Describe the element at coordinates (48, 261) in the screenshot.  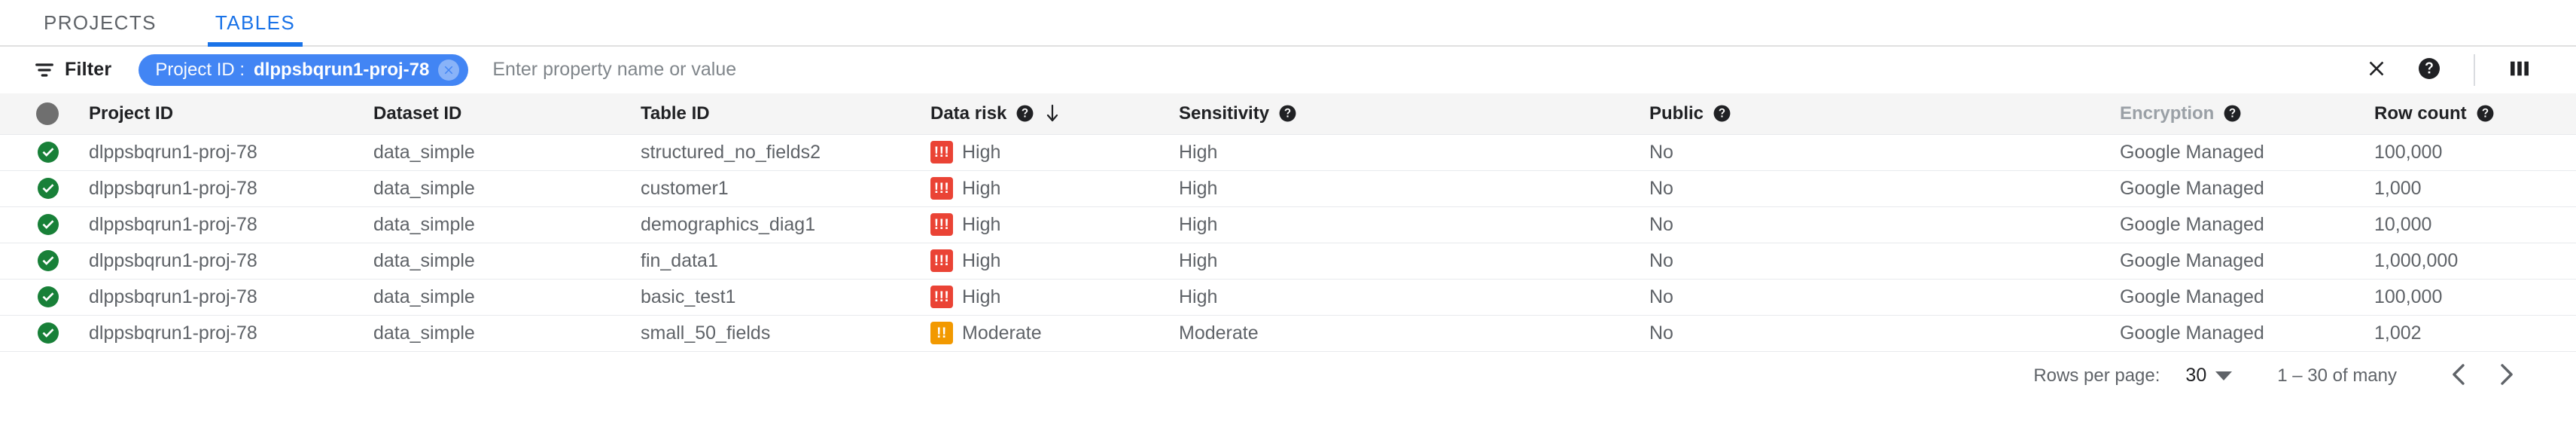
I see `status-ok-icon` at that location.